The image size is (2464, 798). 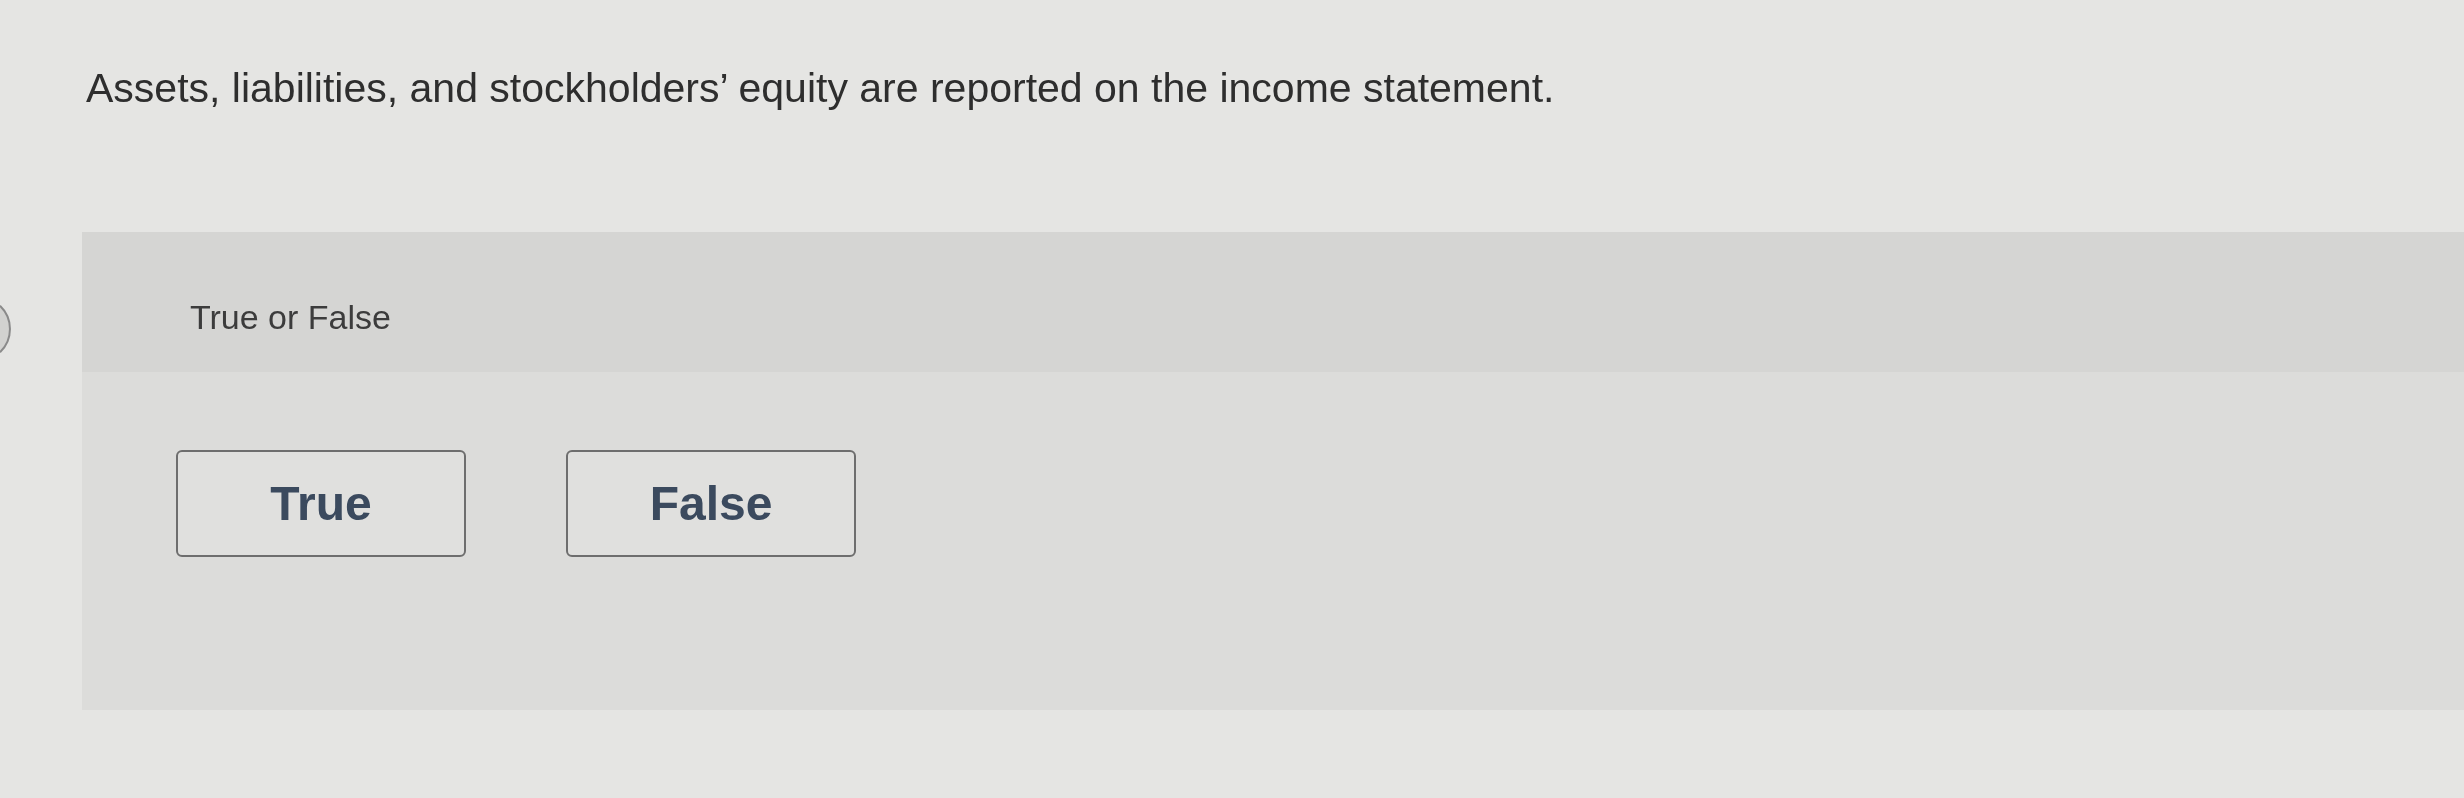 I want to click on question-text: Assets, liabilities, and stockholders’ equity are reported on the income statement., so click(x=820, y=88).